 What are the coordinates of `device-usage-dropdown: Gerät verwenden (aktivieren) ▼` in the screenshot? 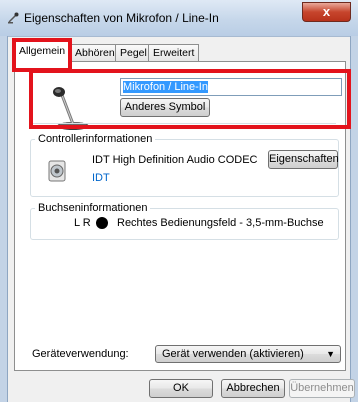 It's located at (248, 354).